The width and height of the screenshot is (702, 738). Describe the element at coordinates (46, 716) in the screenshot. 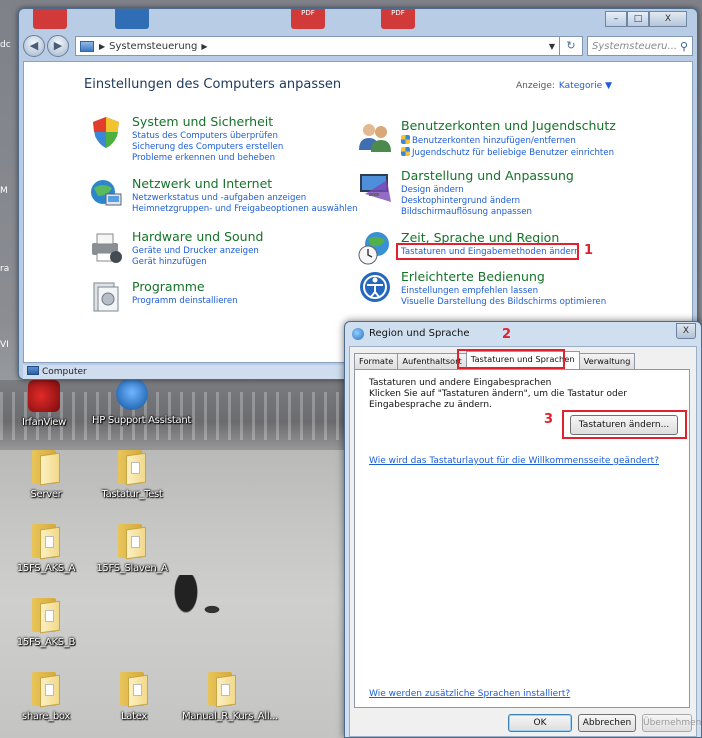

I see `desktop-icon-label: share_box` at that location.